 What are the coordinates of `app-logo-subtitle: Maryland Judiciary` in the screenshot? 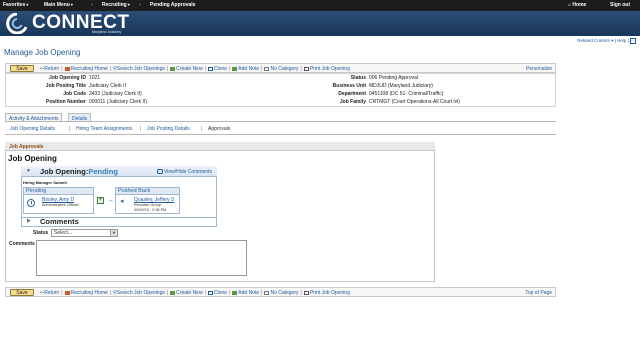 It's located at (107, 32).